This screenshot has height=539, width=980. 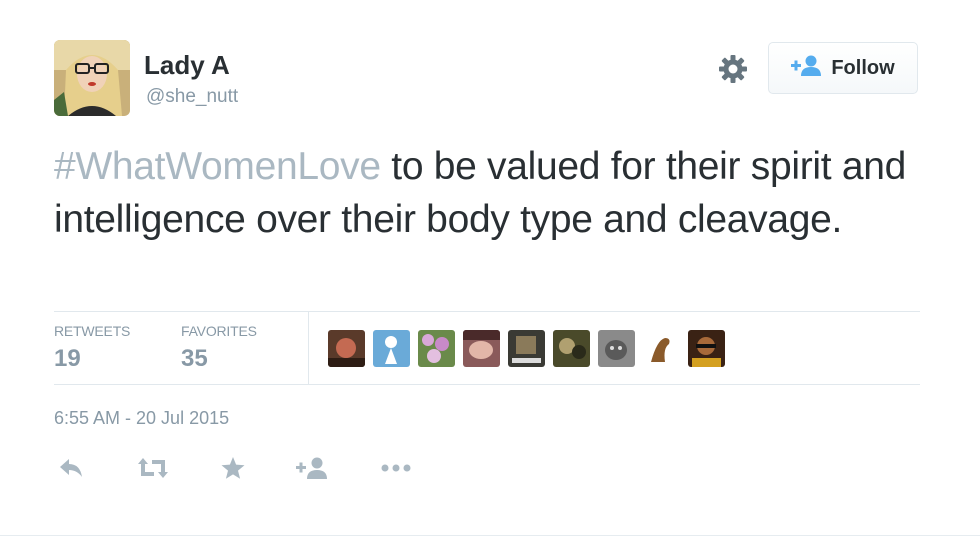 What do you see at coordinates (806, 68) in the screenshot?
I see `follow-user-icon` at bounding box center [806, 68].